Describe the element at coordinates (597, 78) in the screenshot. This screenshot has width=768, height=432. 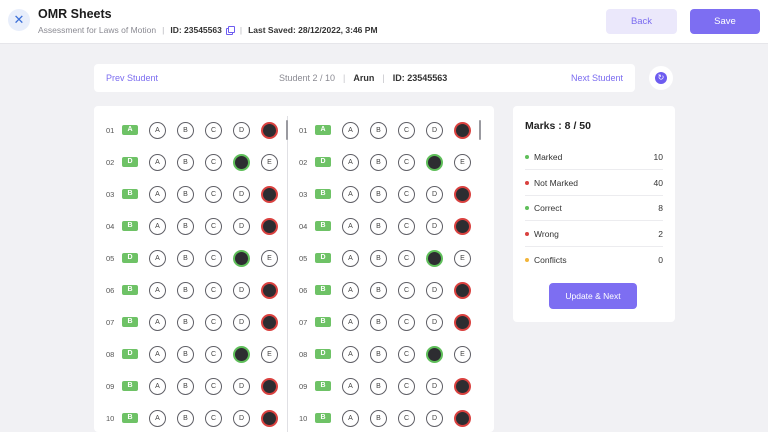
I see `next-student-button: Next Student` at that location.